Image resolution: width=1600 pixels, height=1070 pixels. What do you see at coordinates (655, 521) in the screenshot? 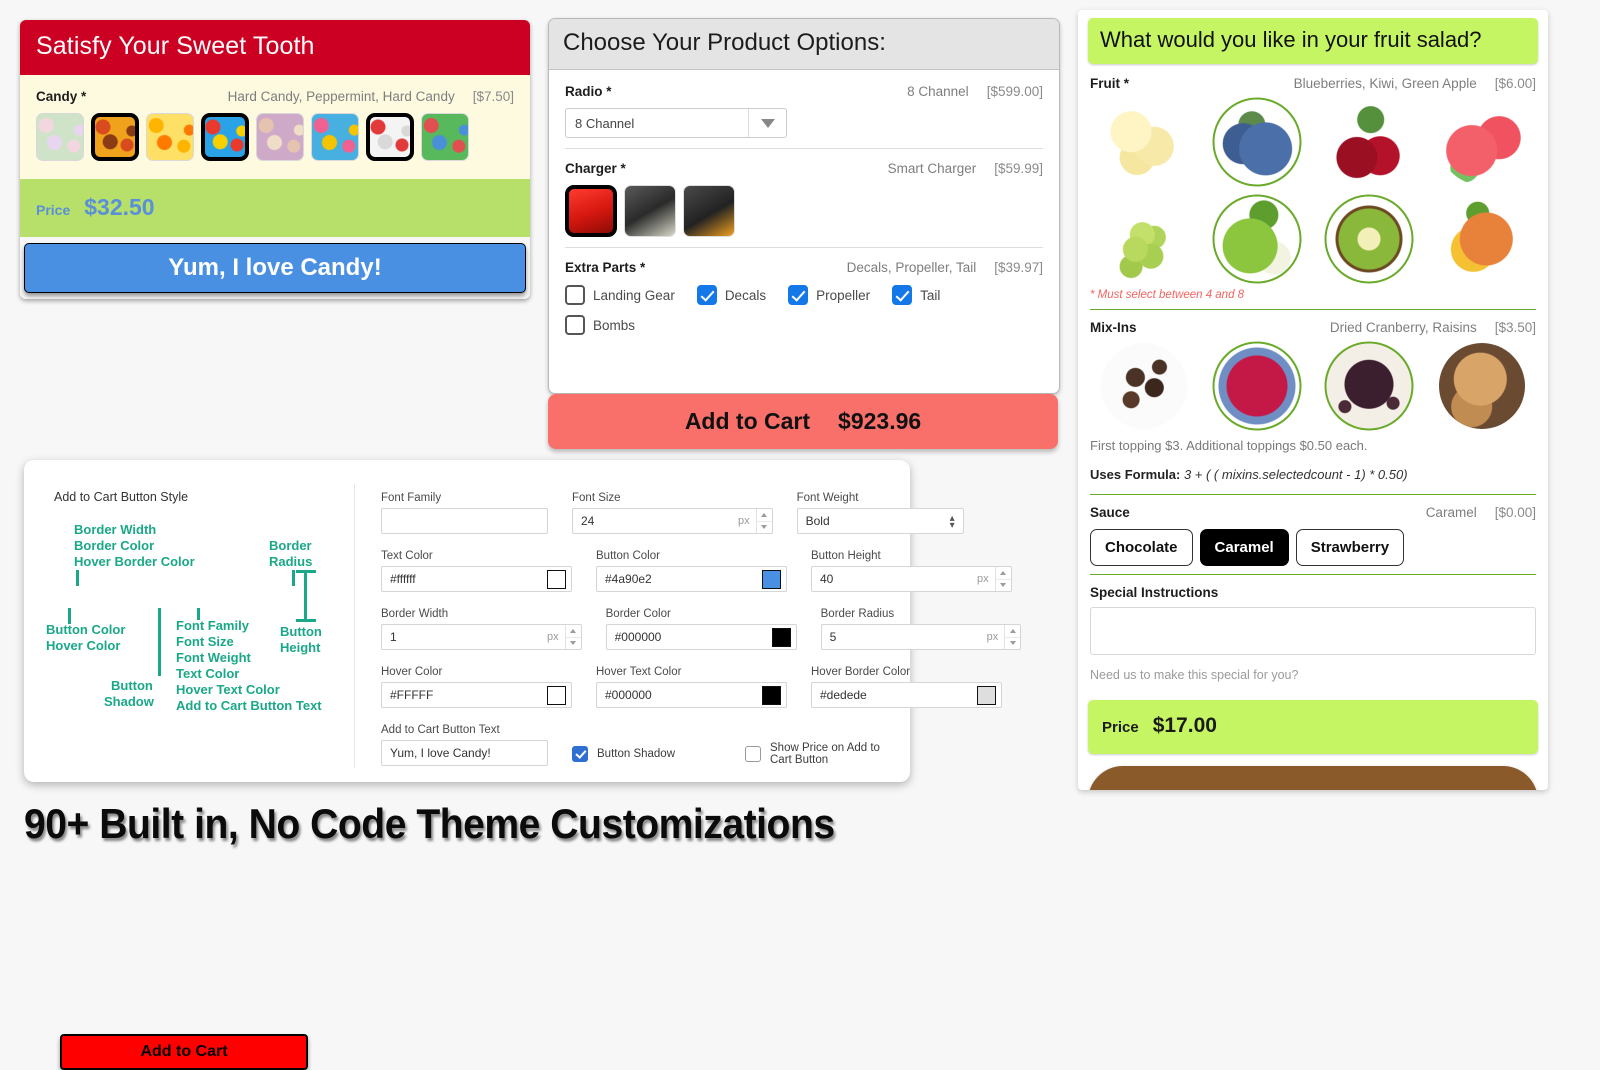
I see `font-size-input` at bounding box center [655, 521].